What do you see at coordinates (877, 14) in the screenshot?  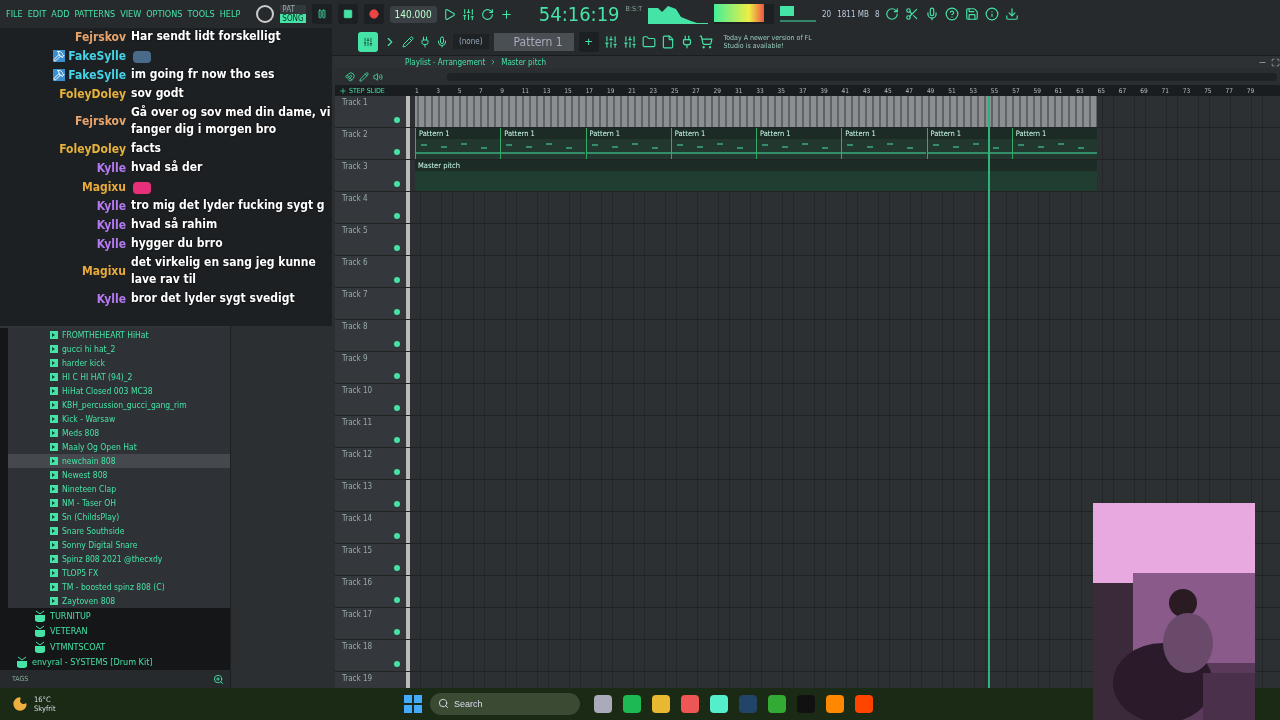 I see `polyphony-reading: 8` at bounding box center [877, 14].